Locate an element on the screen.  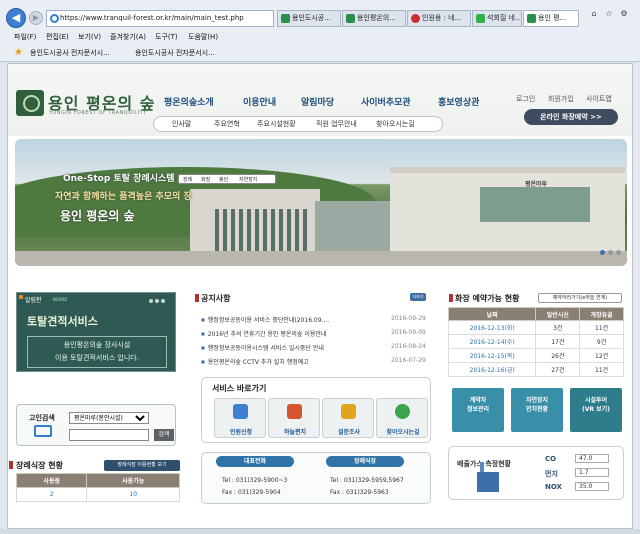
logo-tree-icon is located at coordinates (30, 103).